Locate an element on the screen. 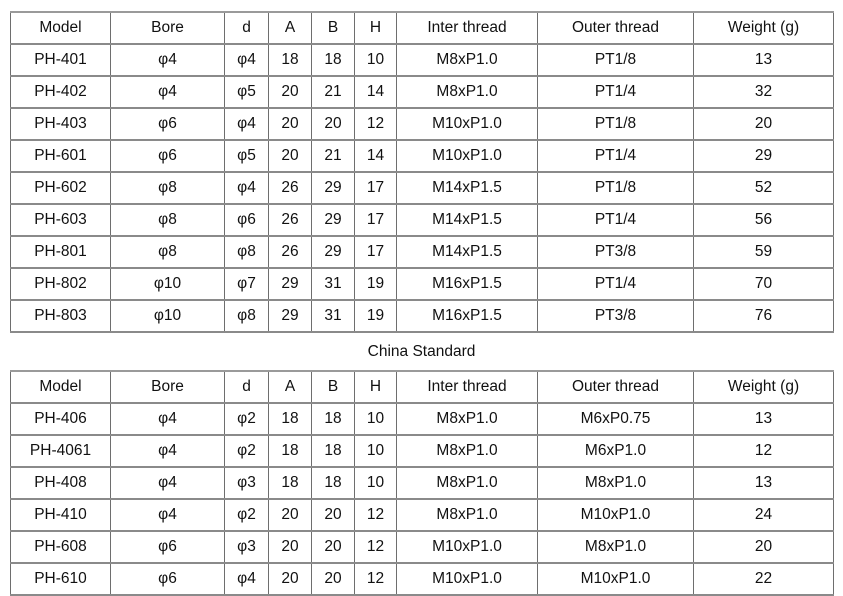 This screenshot has height=596, width=843. column-header-weight-g: Weight (g) is located at coordinates (763, 28).